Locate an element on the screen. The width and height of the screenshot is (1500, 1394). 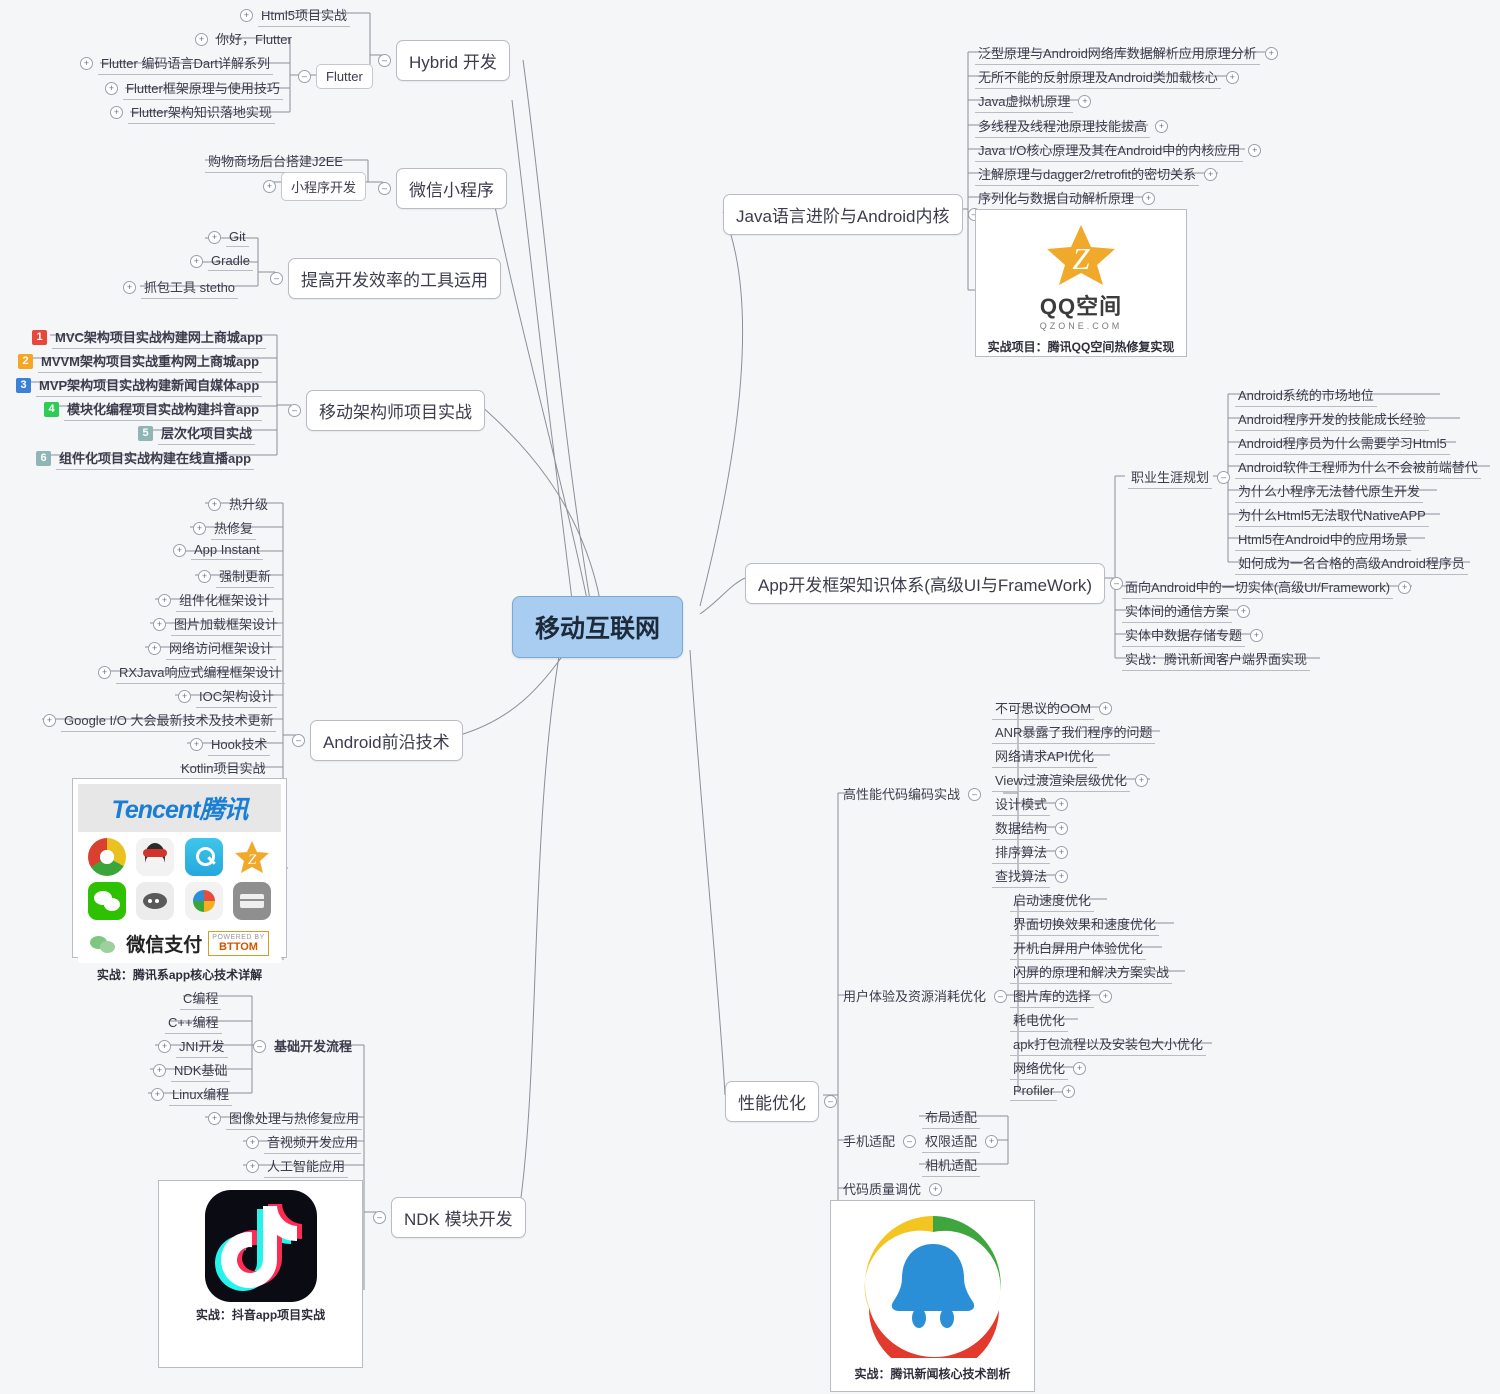
node-android-market: Android系统的市场地位 is located at coordinates (1306, 395).